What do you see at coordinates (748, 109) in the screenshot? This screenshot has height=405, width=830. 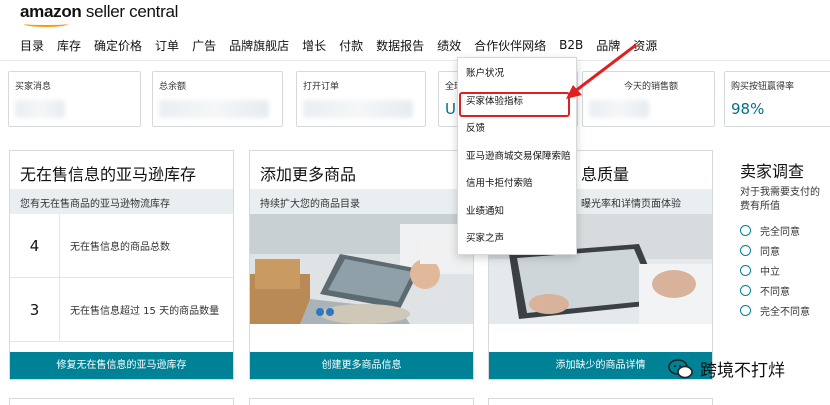 I see `metric-value: 98%` at bounding box center [748, 109].